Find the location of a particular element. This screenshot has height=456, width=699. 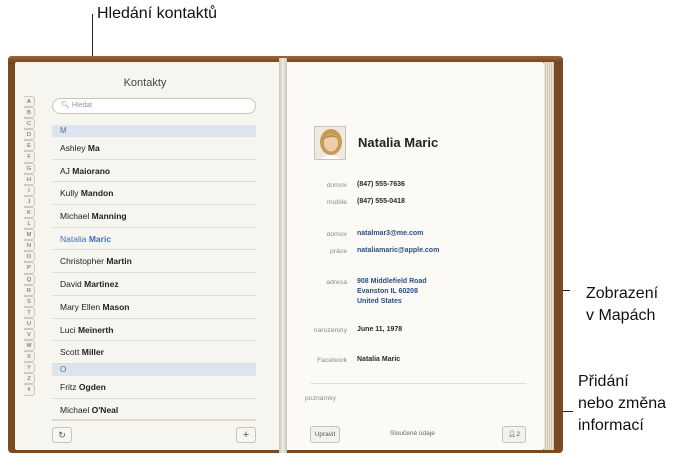

edit-callout-text-1: Přidání is located at coordinates (603, 381).